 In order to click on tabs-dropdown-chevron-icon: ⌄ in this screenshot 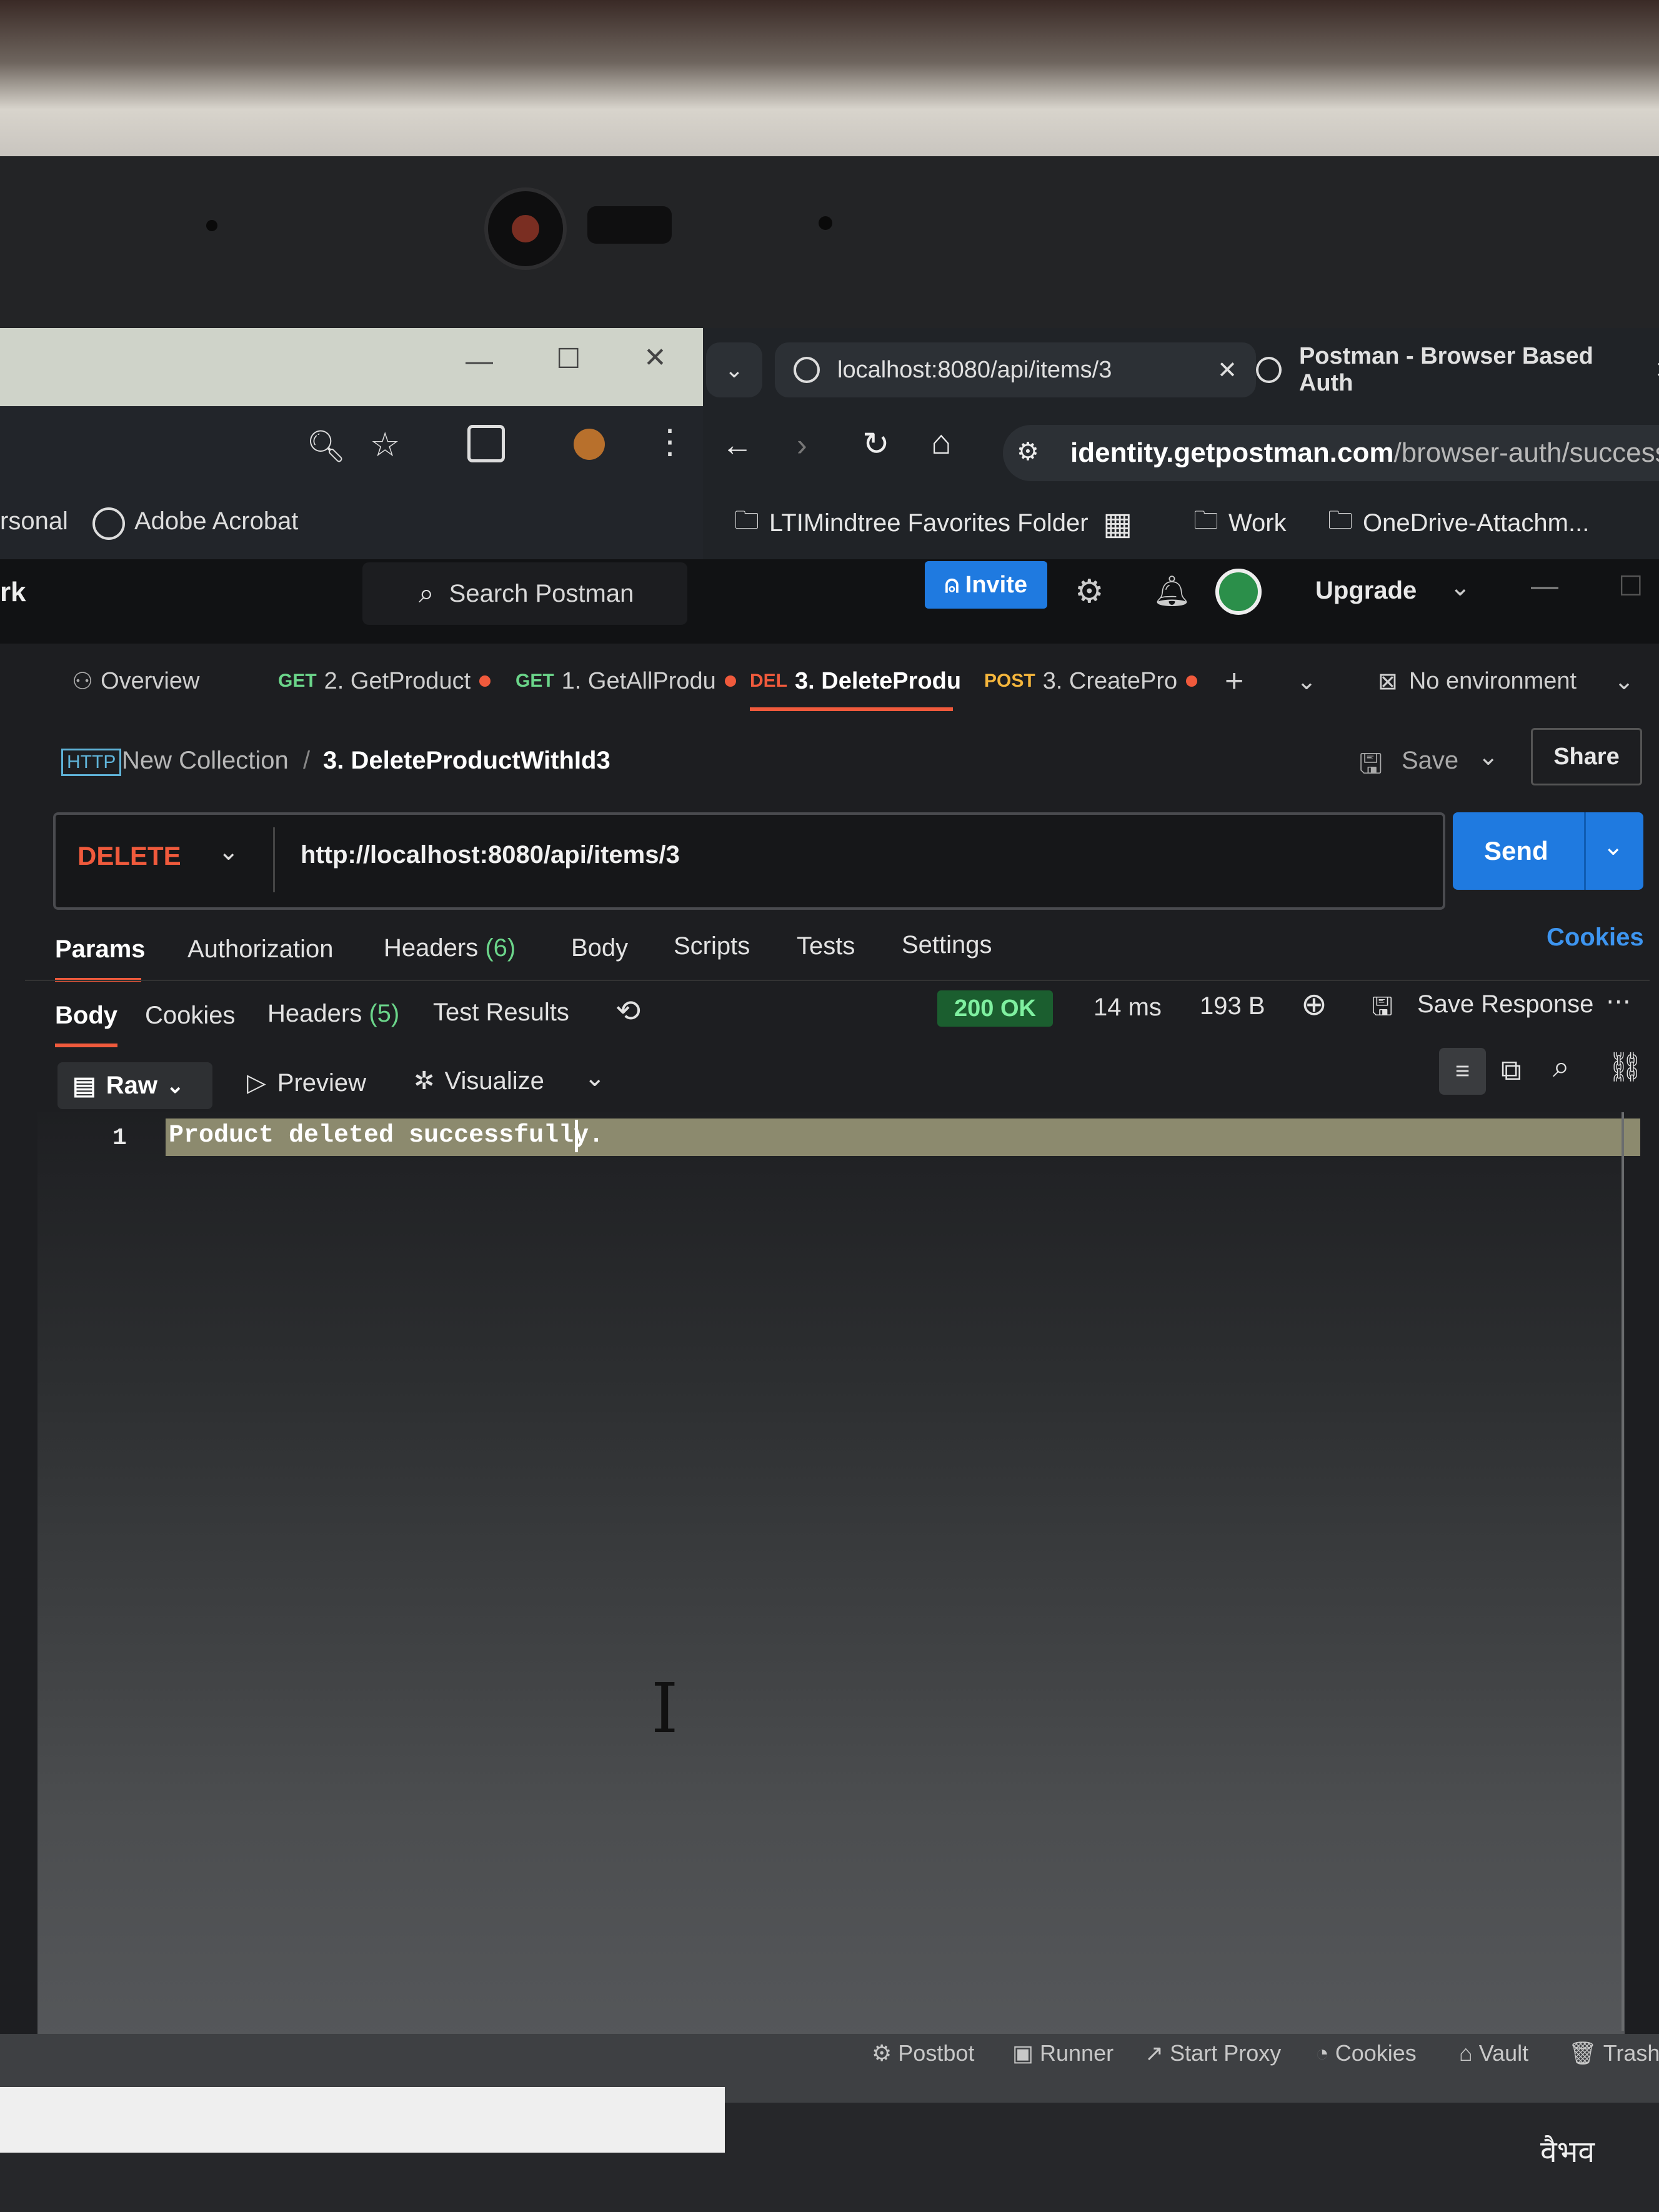, I will do `click(1307, 681)`.